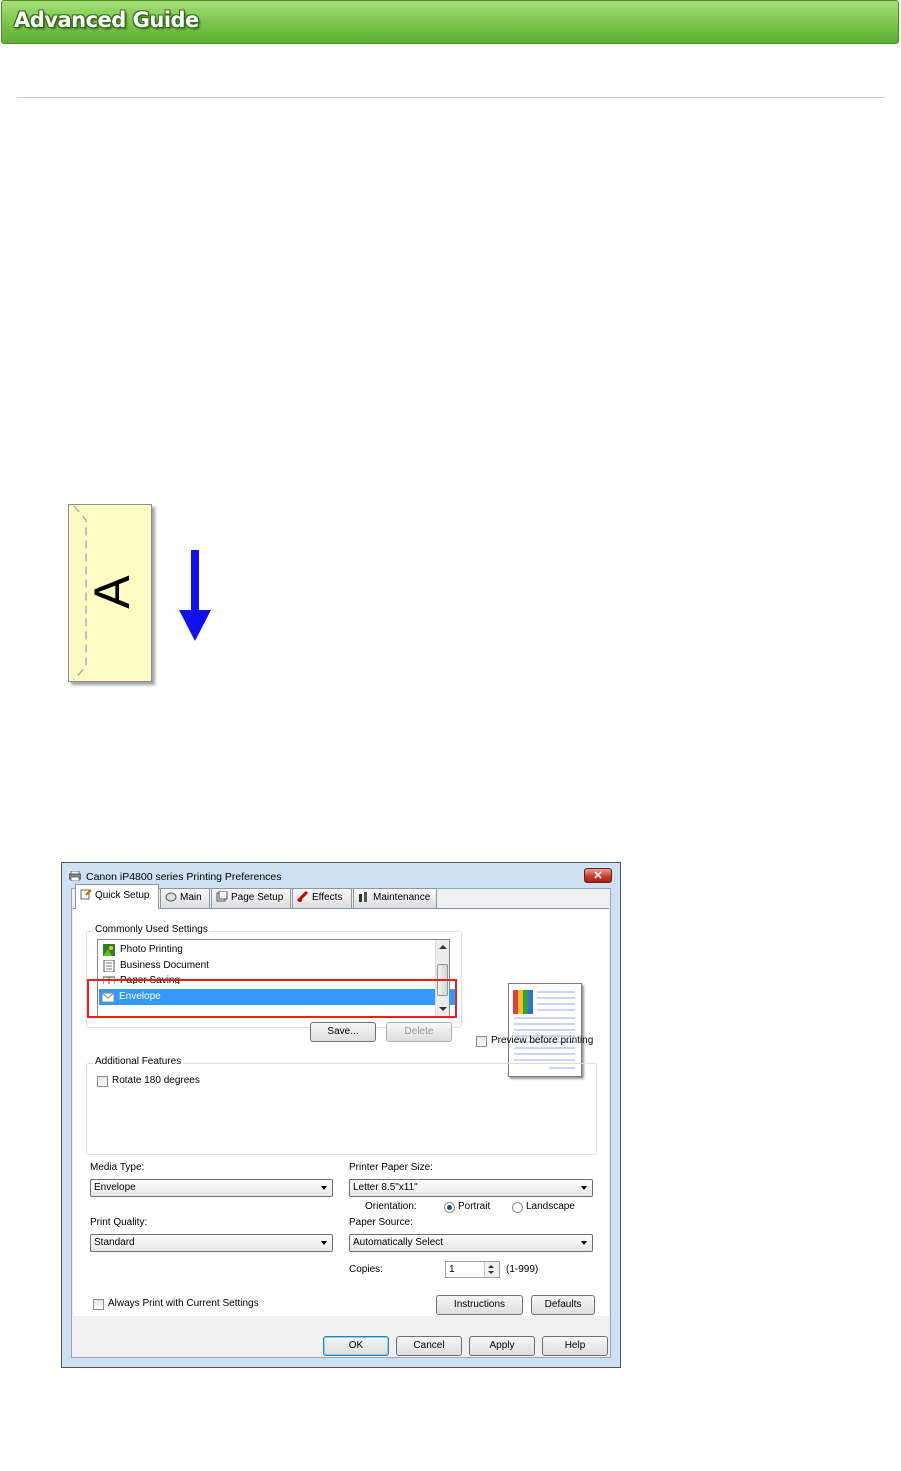 The image size is (901, 1471). What do you see at coordinates (141, 950) in the screenshot?
I see `list-item: Photo Printing` at bounding box center [141, 950].